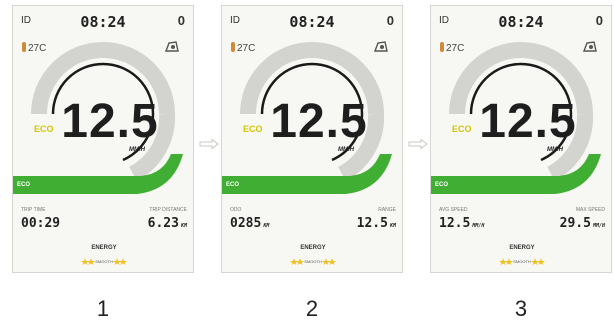  Describe the element at coordinates (521, 308) in the screenshot. I see `caption-3: 3` at that location.